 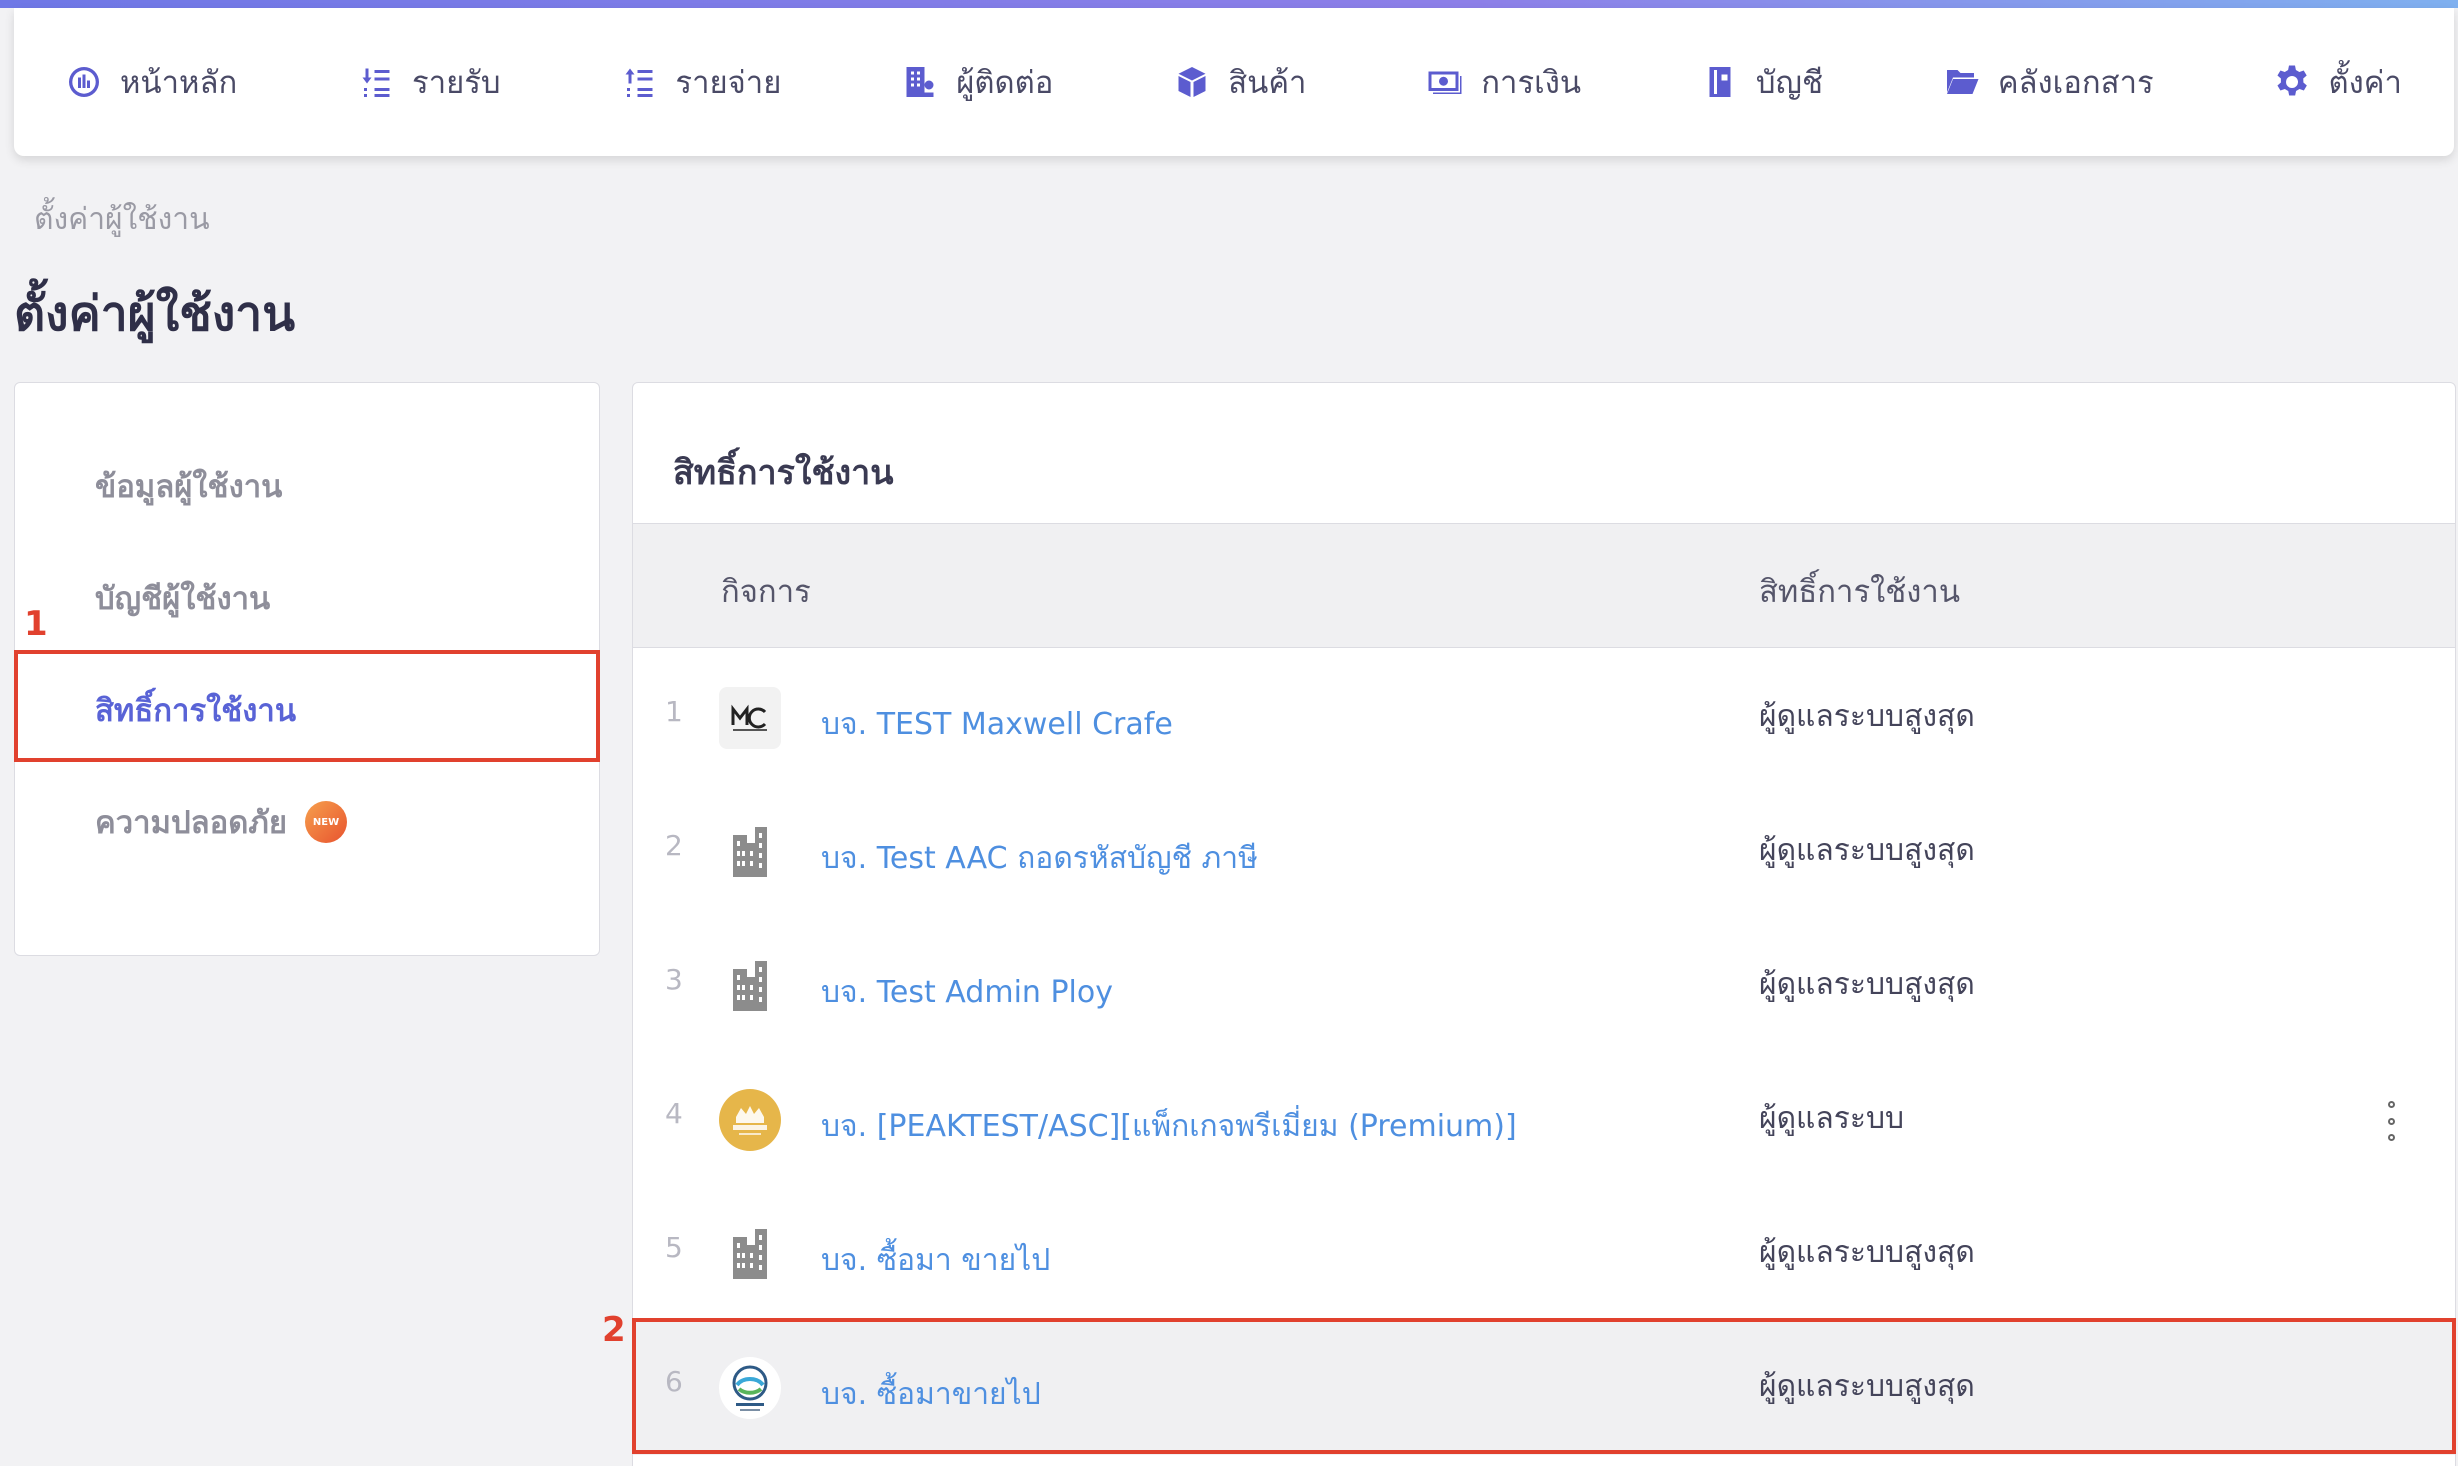 What do you see at coordinates (967, 992) in the screenshot?
I see `company-link: บจ. Test Admin Ploy` at bounding box center [967, 992].